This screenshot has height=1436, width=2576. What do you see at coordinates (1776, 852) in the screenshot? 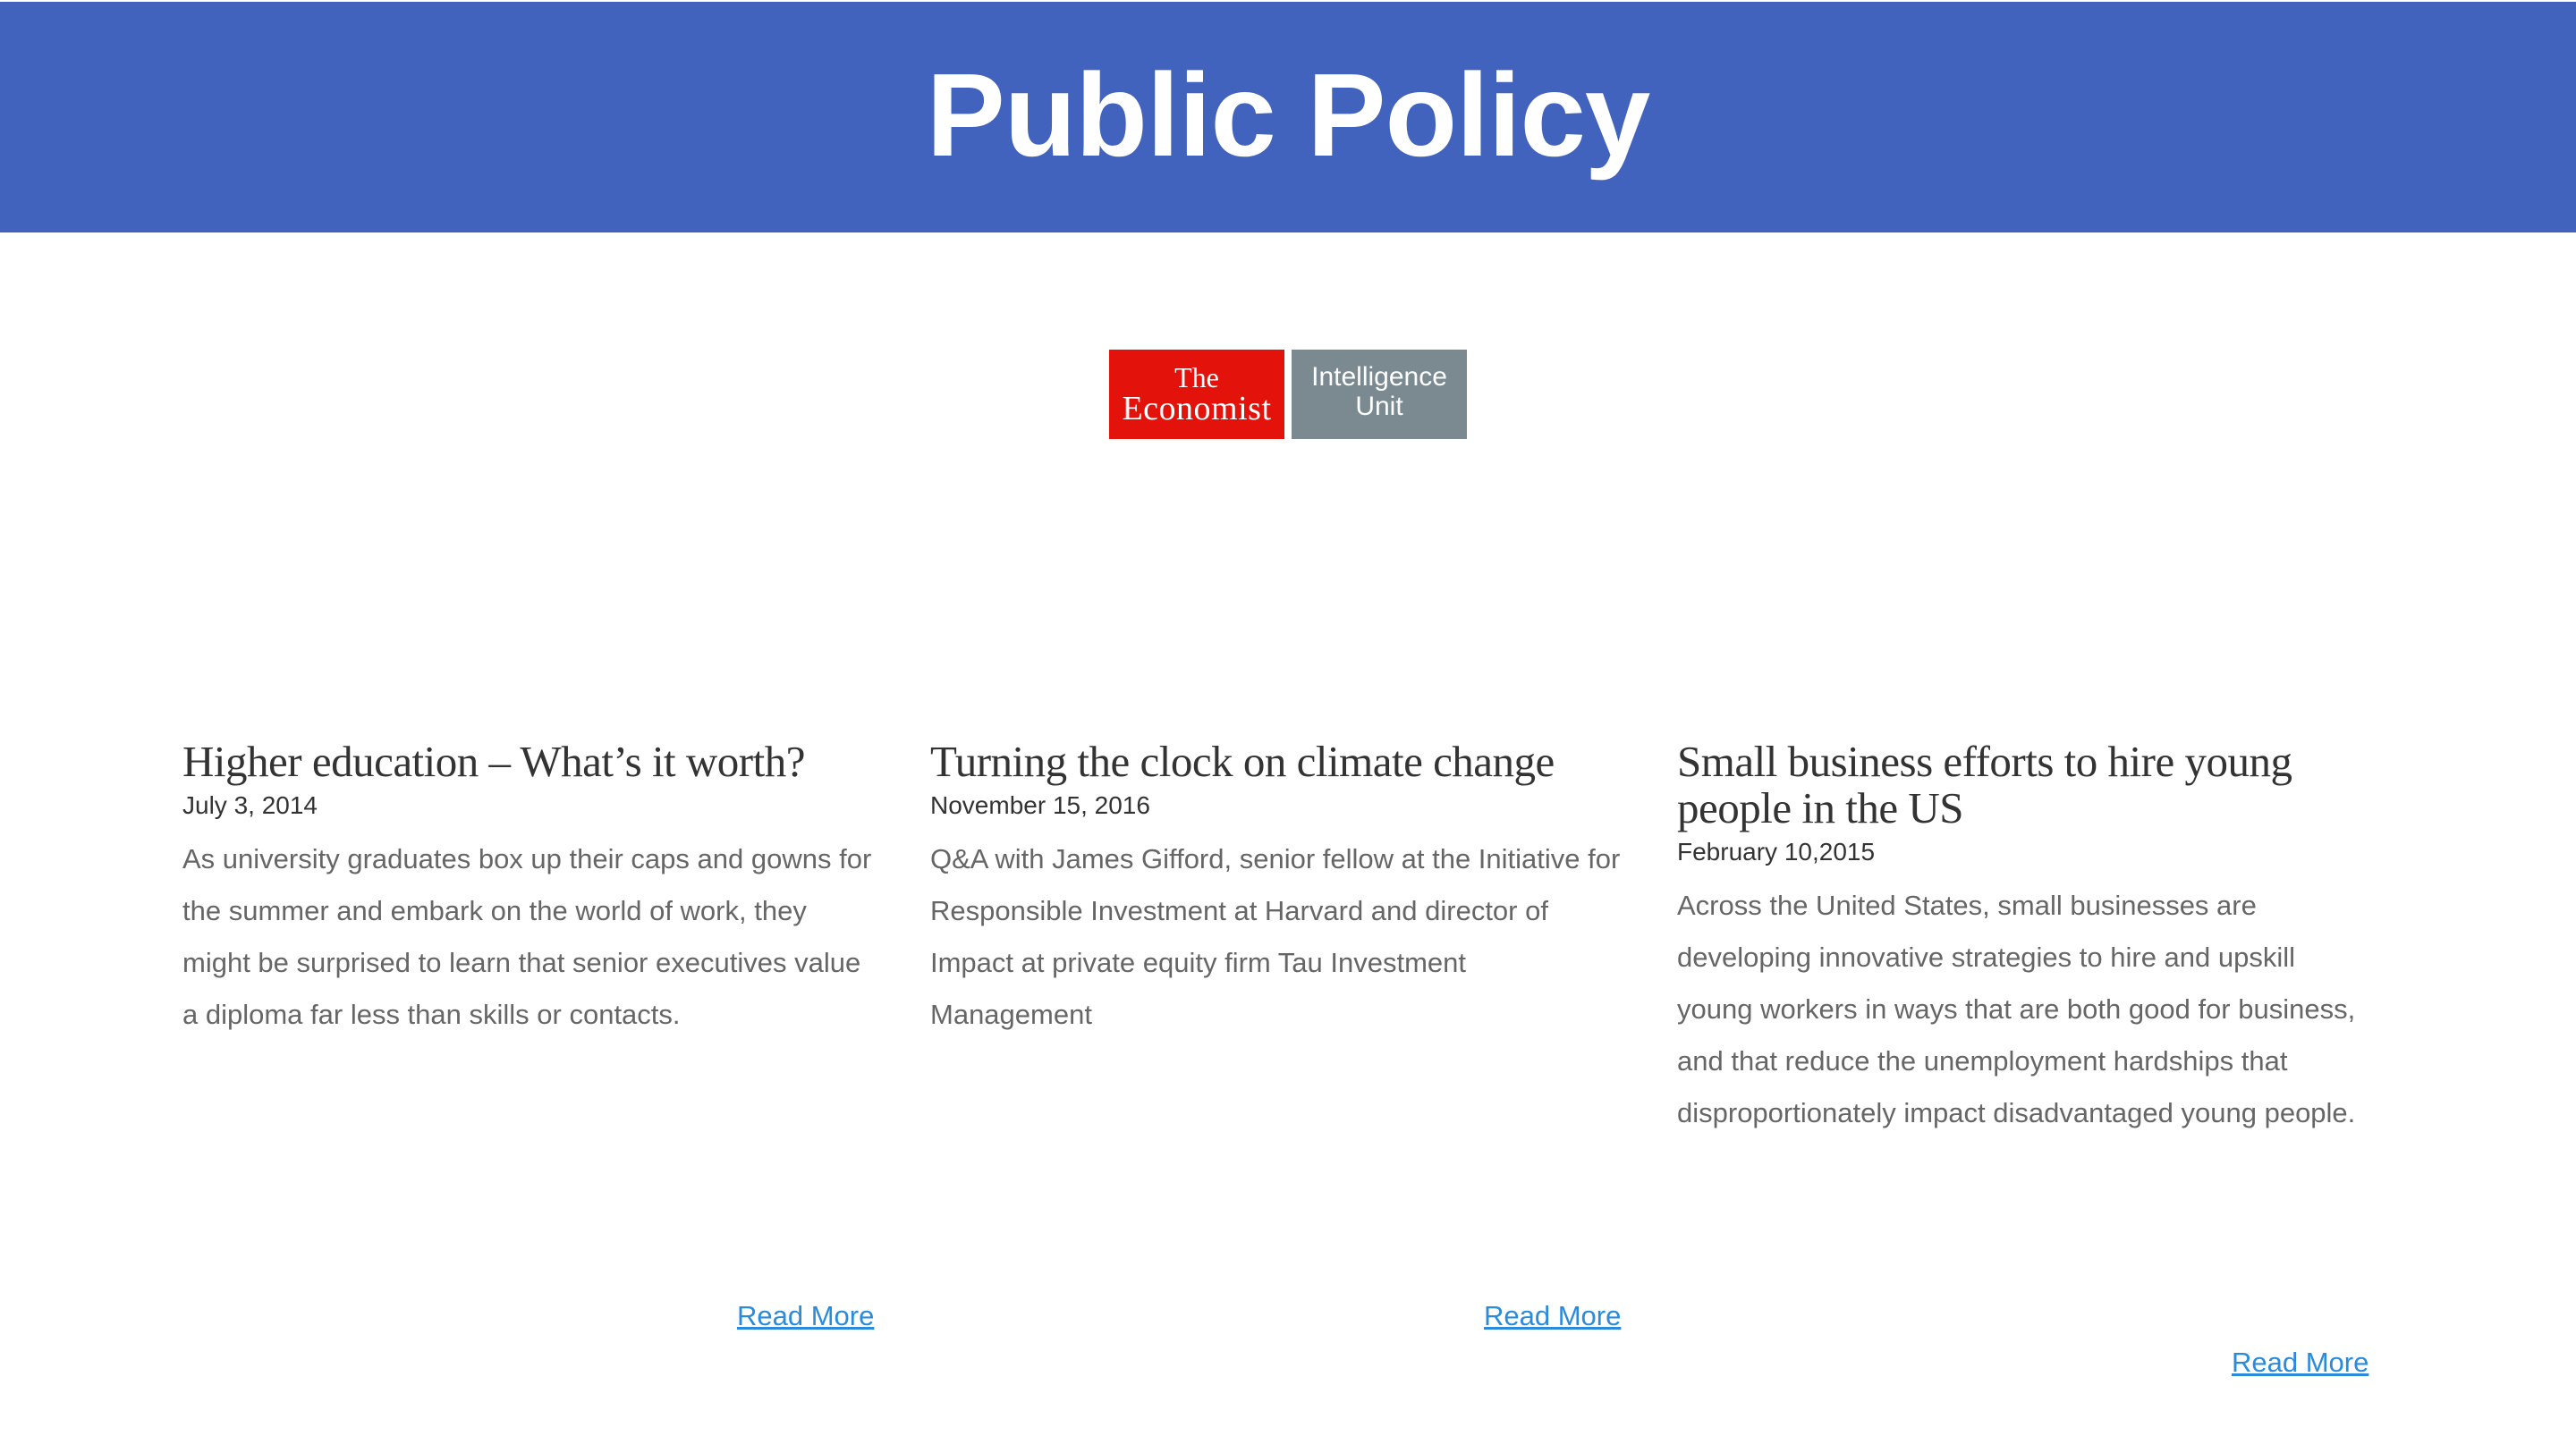
I see `article-date: February 10,2015` at bounding box center [1776, 852].